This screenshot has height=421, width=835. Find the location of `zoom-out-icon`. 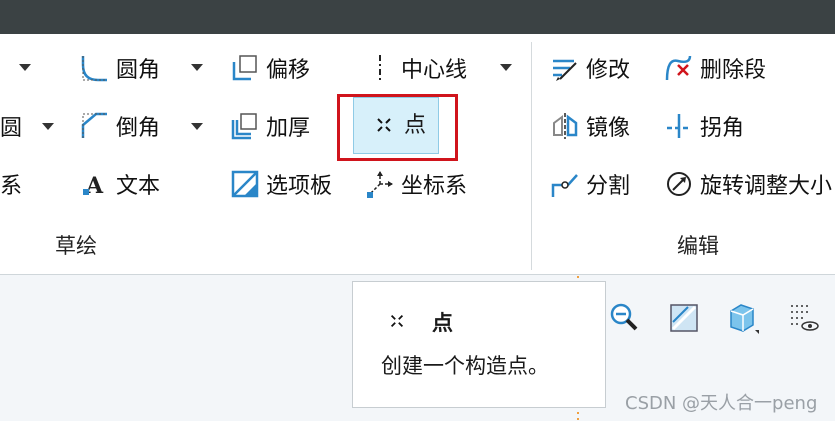

zoom-out-icon is located at coordinates (624, 318).